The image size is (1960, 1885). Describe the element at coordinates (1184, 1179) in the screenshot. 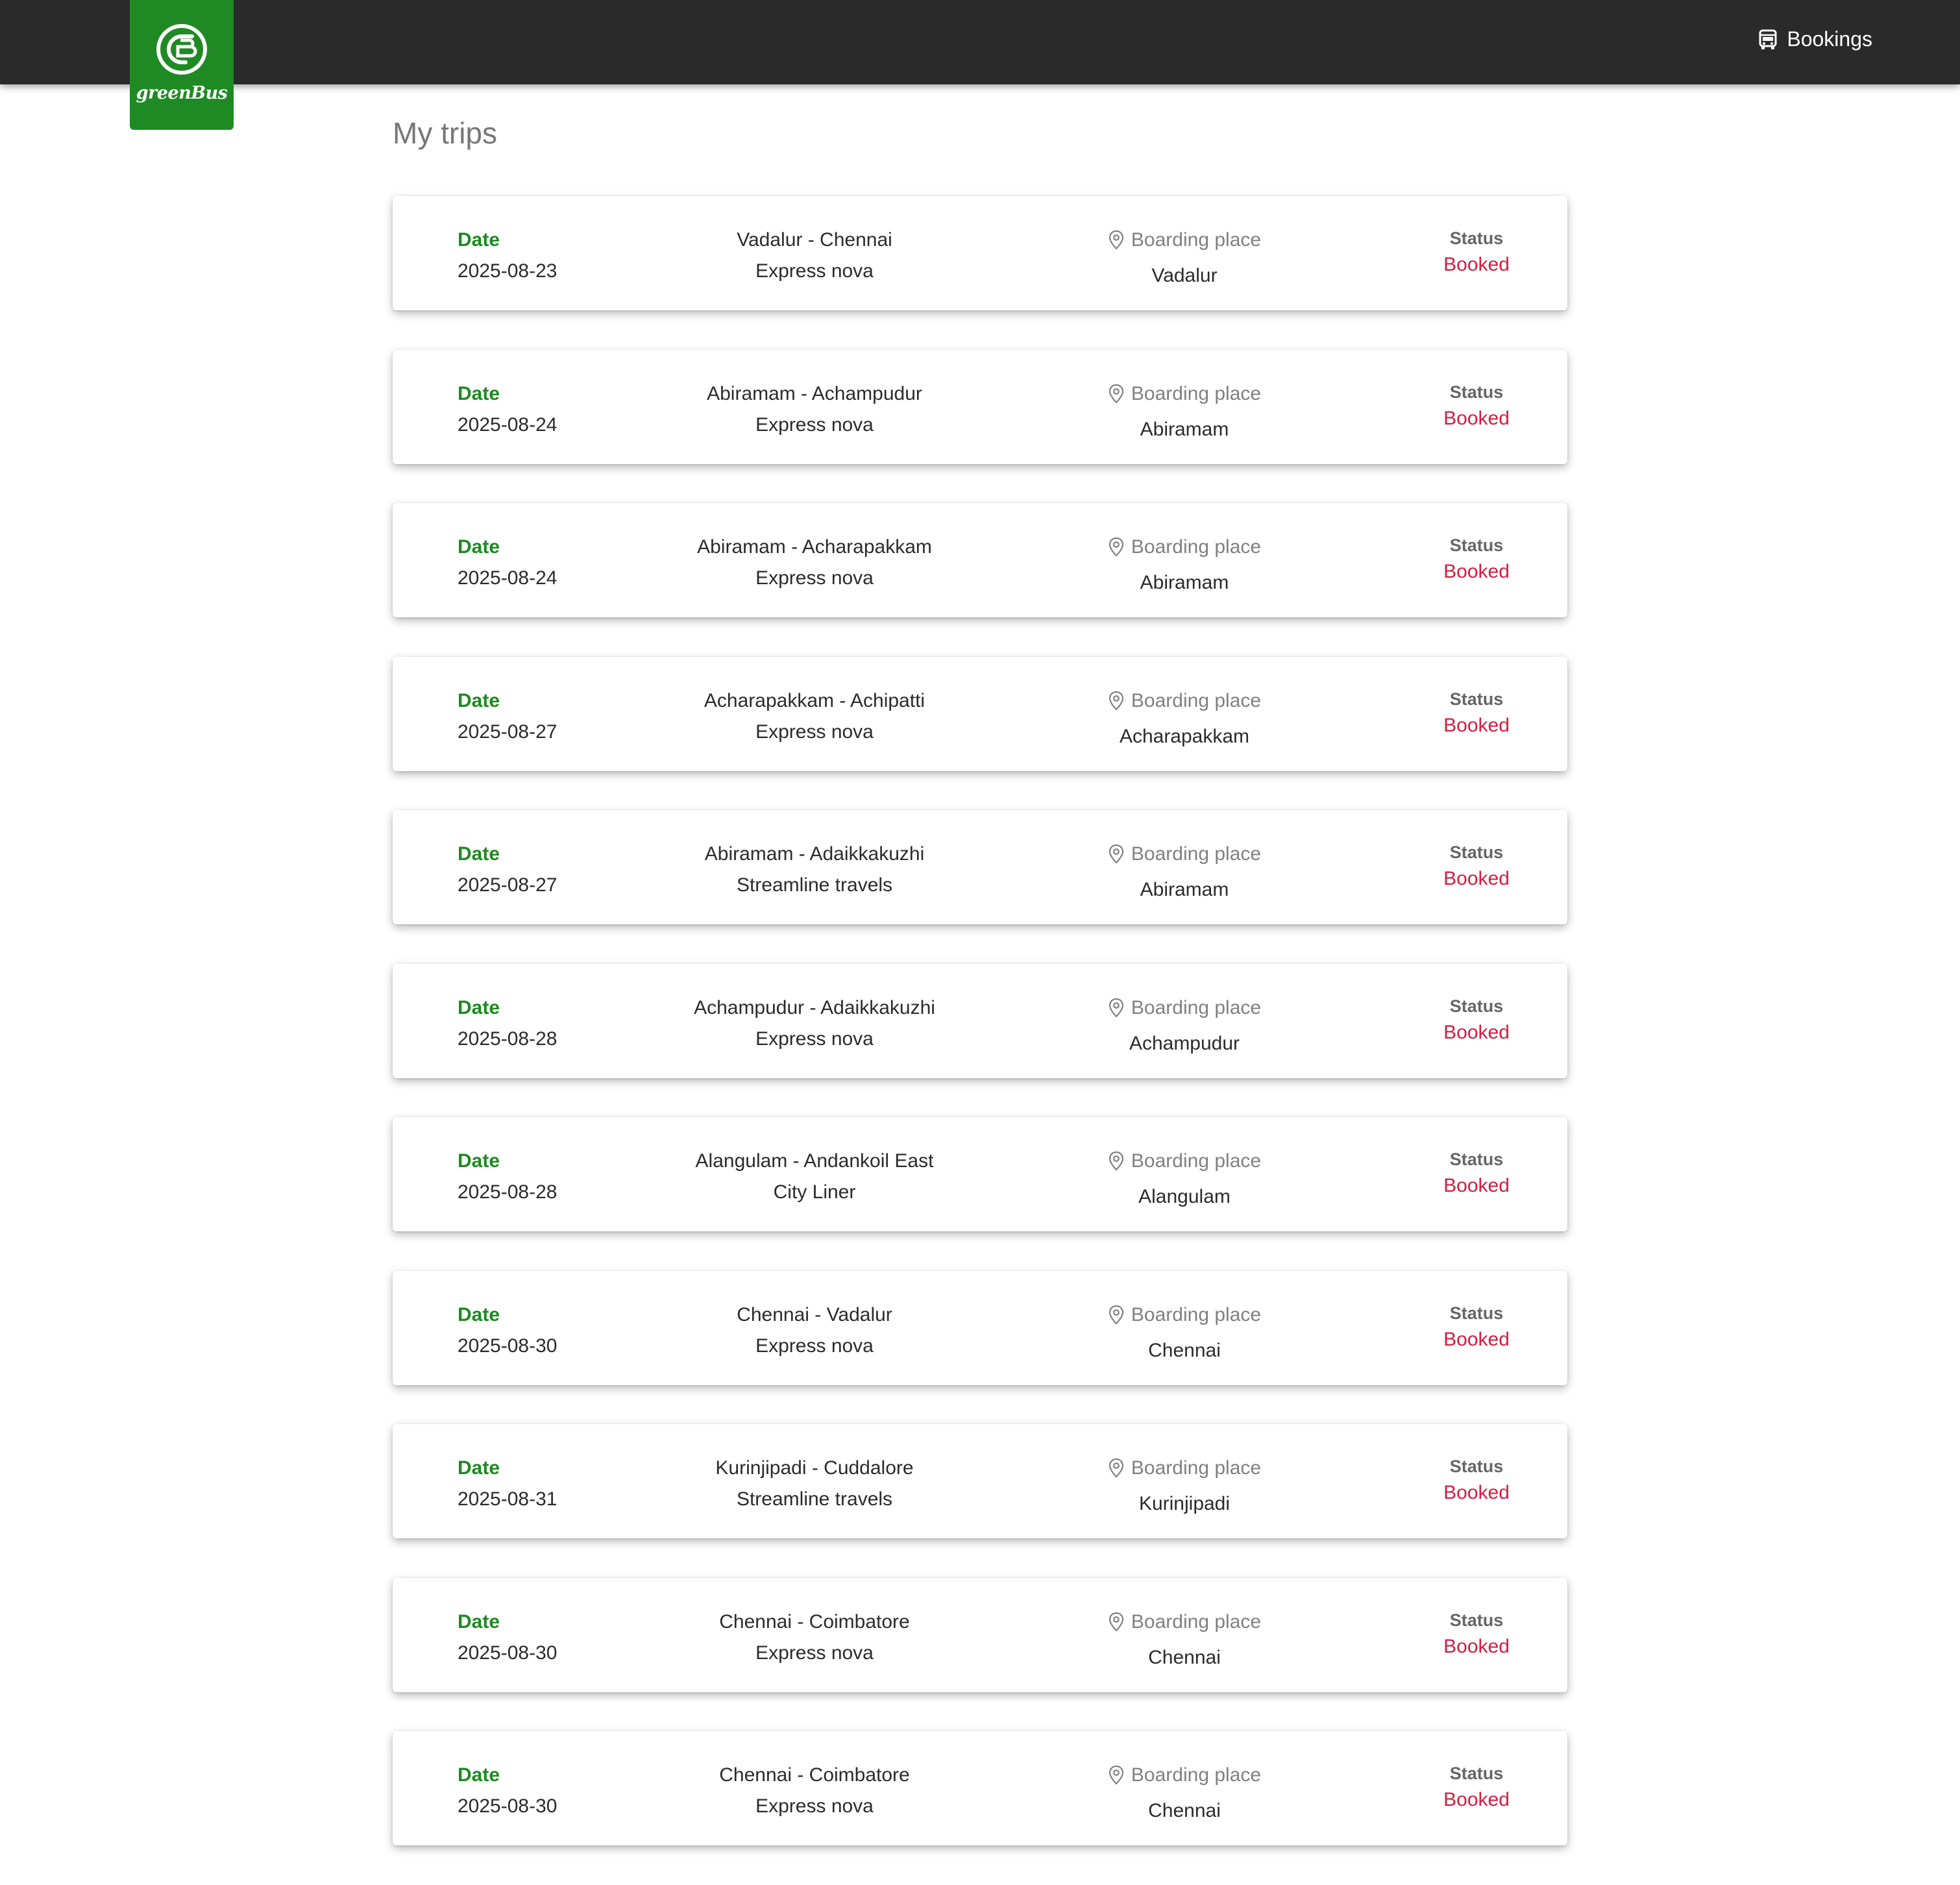

I see `boarding-column: Boarding place Alangulam` at that location.